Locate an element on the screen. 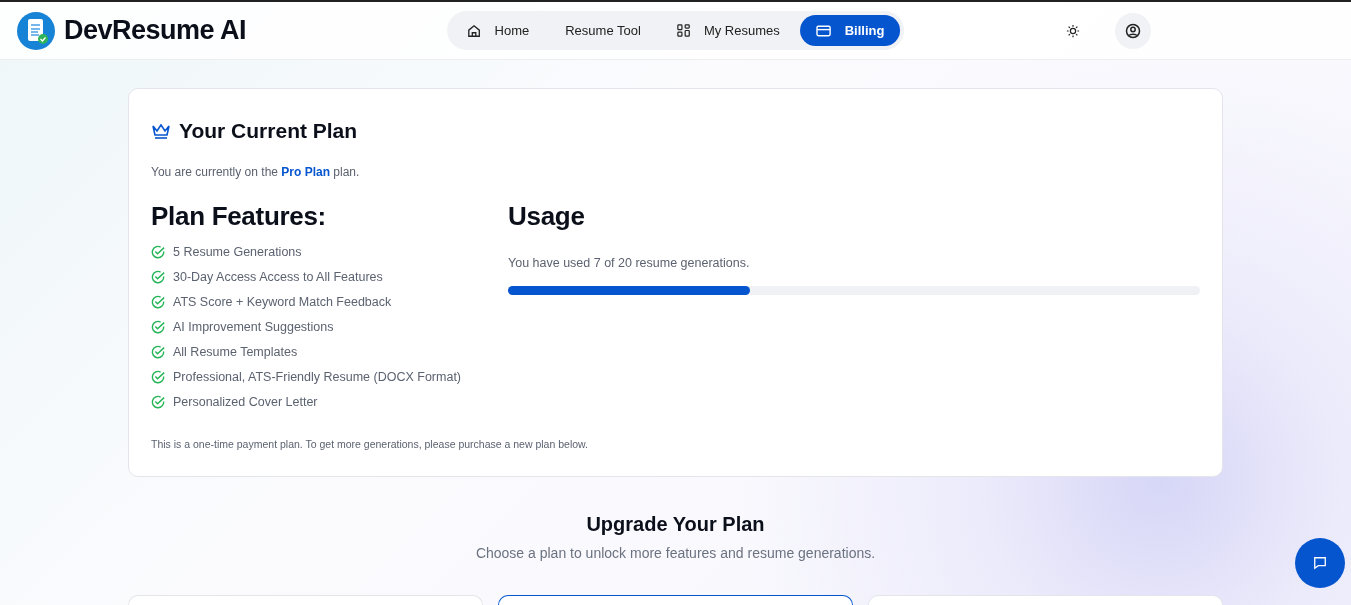 The height and width of the screenshot is (605, 1351). crown-icon is located at coordinates (161, 130).